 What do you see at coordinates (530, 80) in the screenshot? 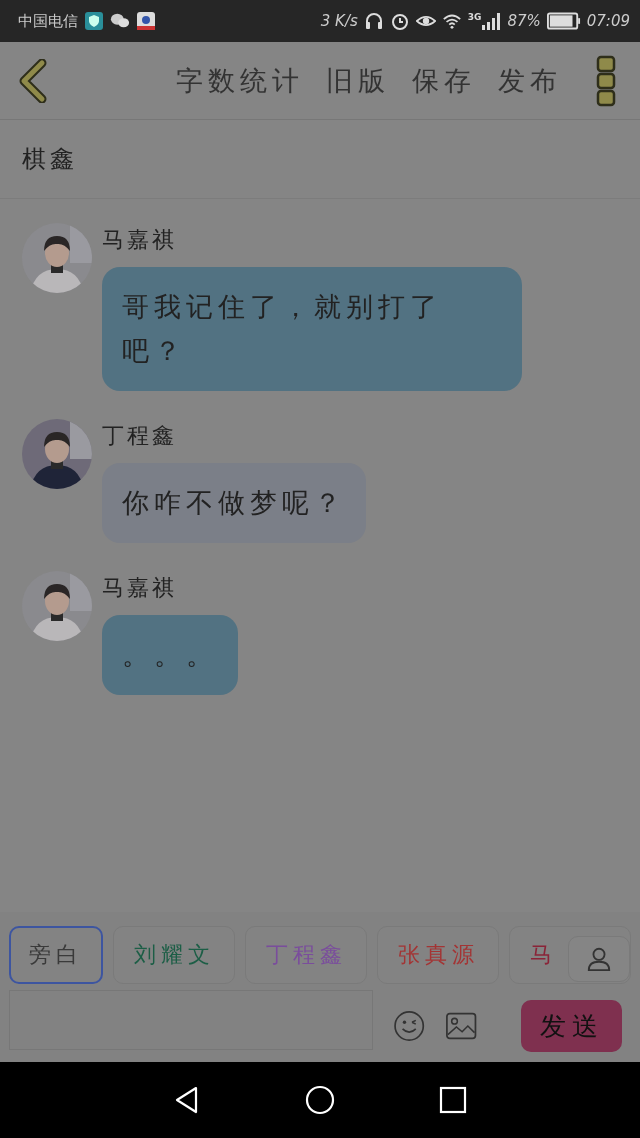
I see `toolbar-action: 发布` at bounding box center [530, 80].